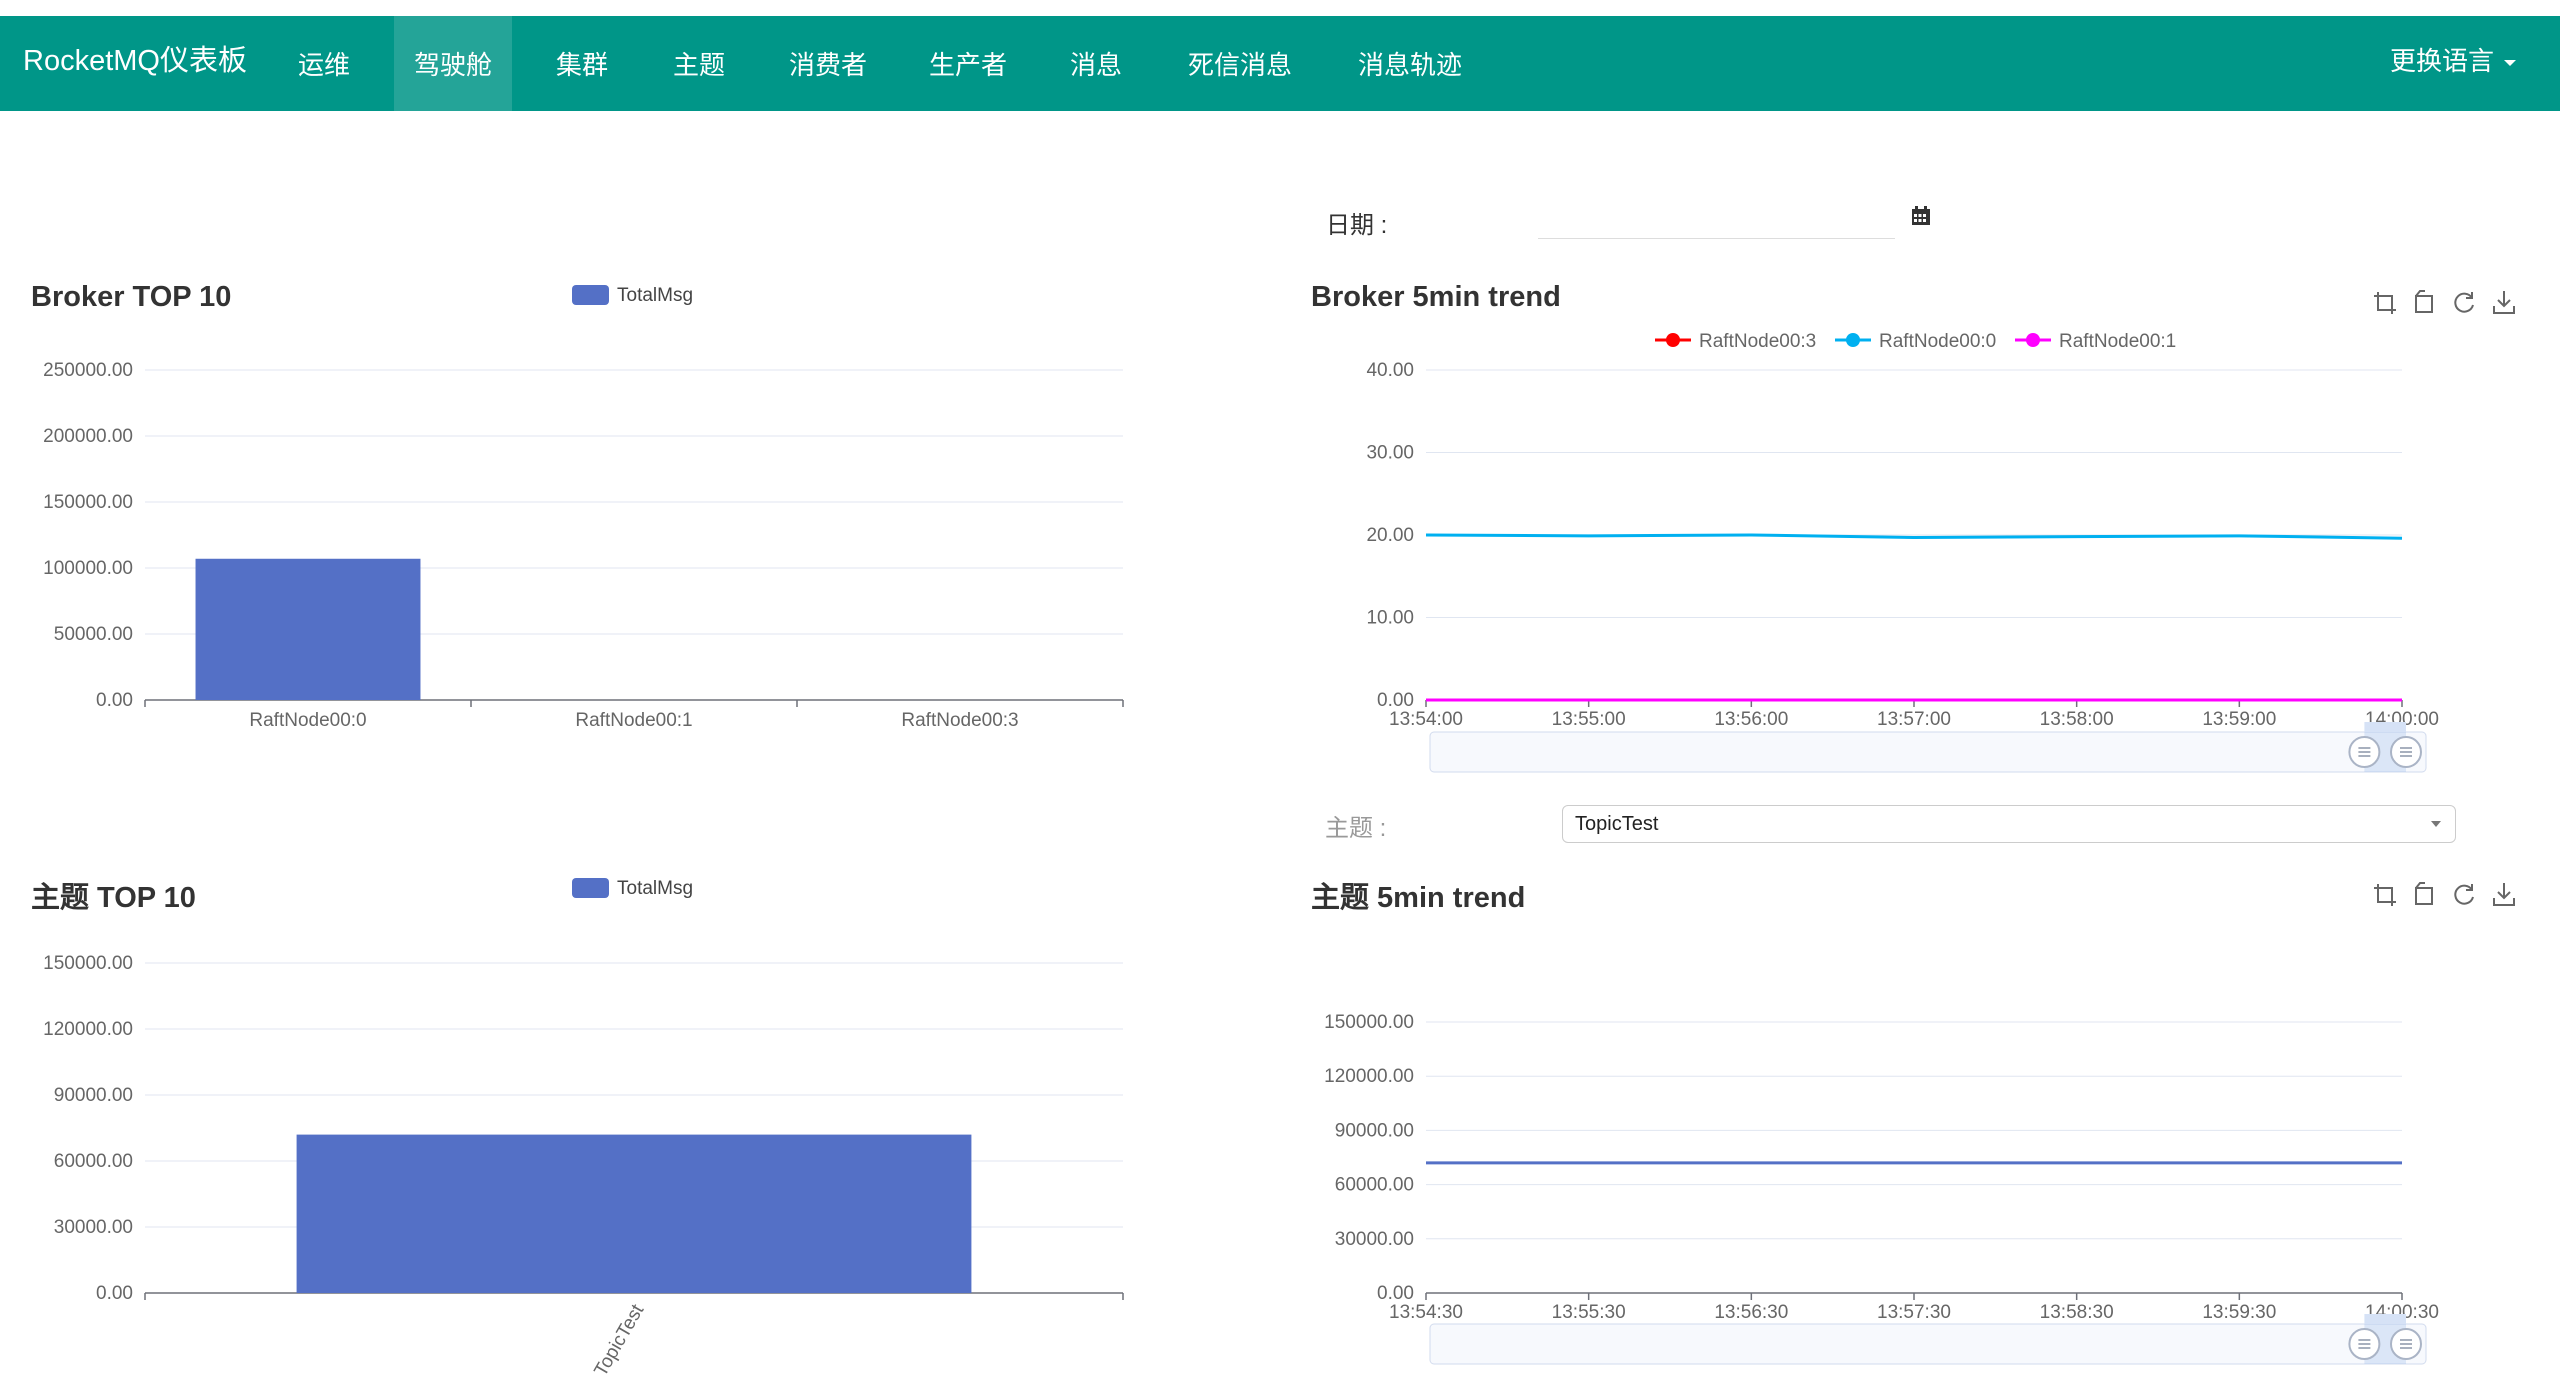 The image size is (2560, 1393). What do you see at coordinates (1937, 341) in the screenshot?
I see `legend-label: RaftNode00:0` at bounding box center [1937, 341].